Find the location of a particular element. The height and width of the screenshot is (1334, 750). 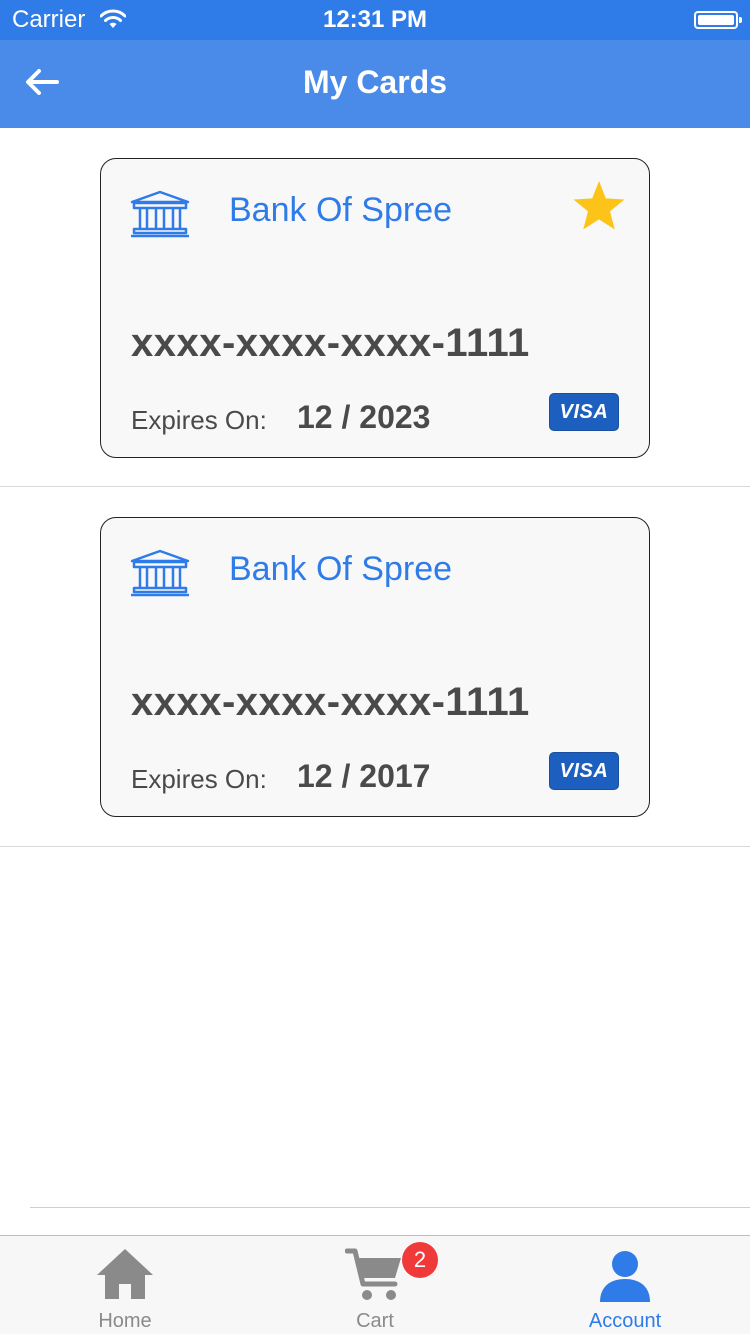

page-title: My Cards is located at coordinates (375, 82).